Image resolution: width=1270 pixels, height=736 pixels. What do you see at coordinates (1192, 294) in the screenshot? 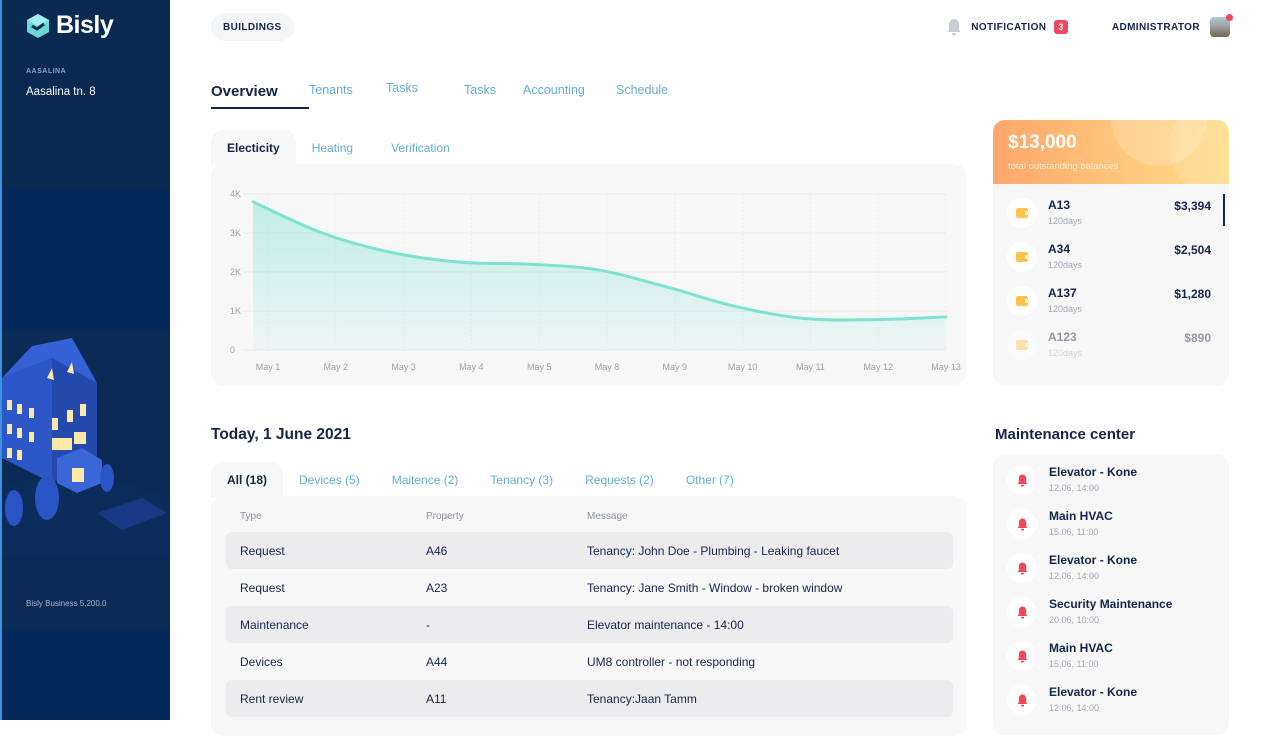
I see `balance-amount: $1,280` at bounding box center [1192, 294].